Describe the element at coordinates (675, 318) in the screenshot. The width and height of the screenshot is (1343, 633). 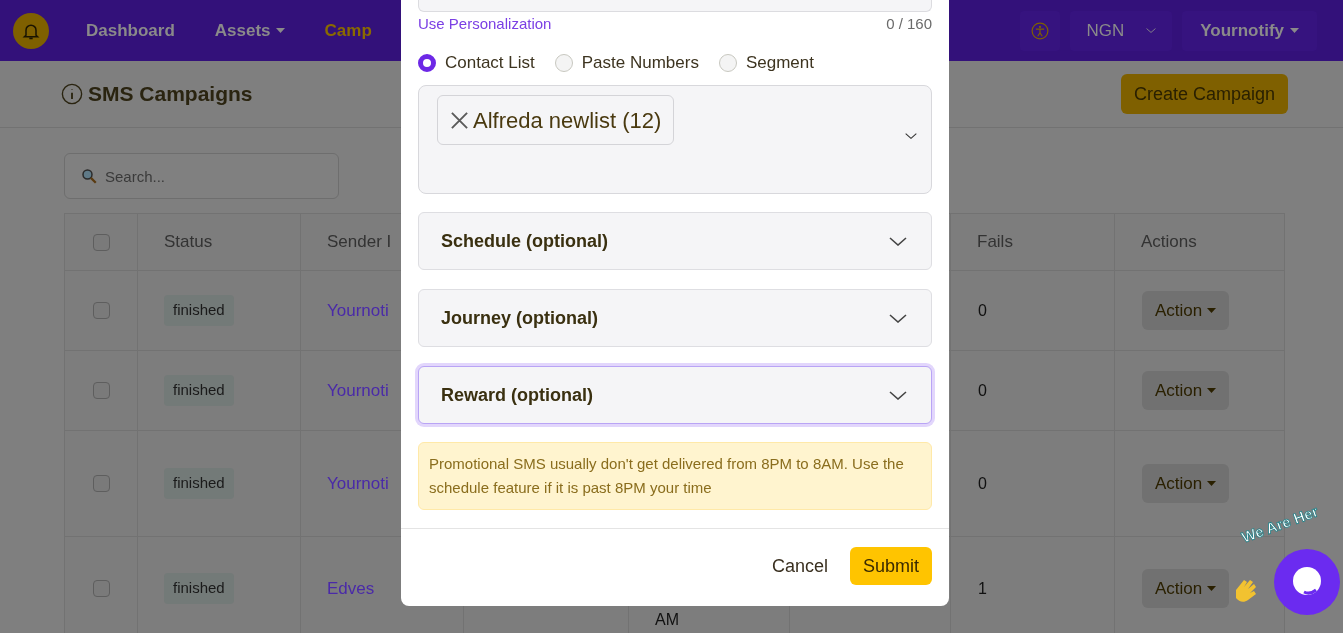
I see `accordion-header: Journey (optional)` at that location.